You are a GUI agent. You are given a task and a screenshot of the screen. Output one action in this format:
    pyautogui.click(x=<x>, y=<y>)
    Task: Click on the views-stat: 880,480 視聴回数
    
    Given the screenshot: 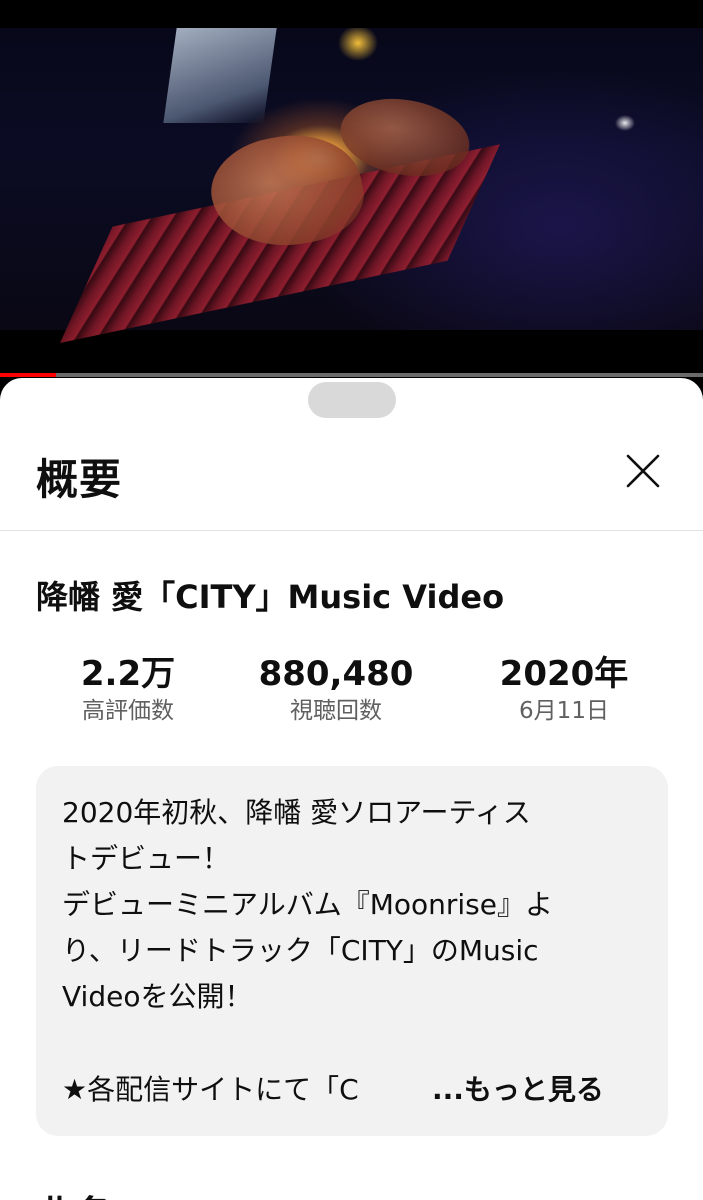 What is the action you would take?
    pyautogui.click(x=336, y=691)
    